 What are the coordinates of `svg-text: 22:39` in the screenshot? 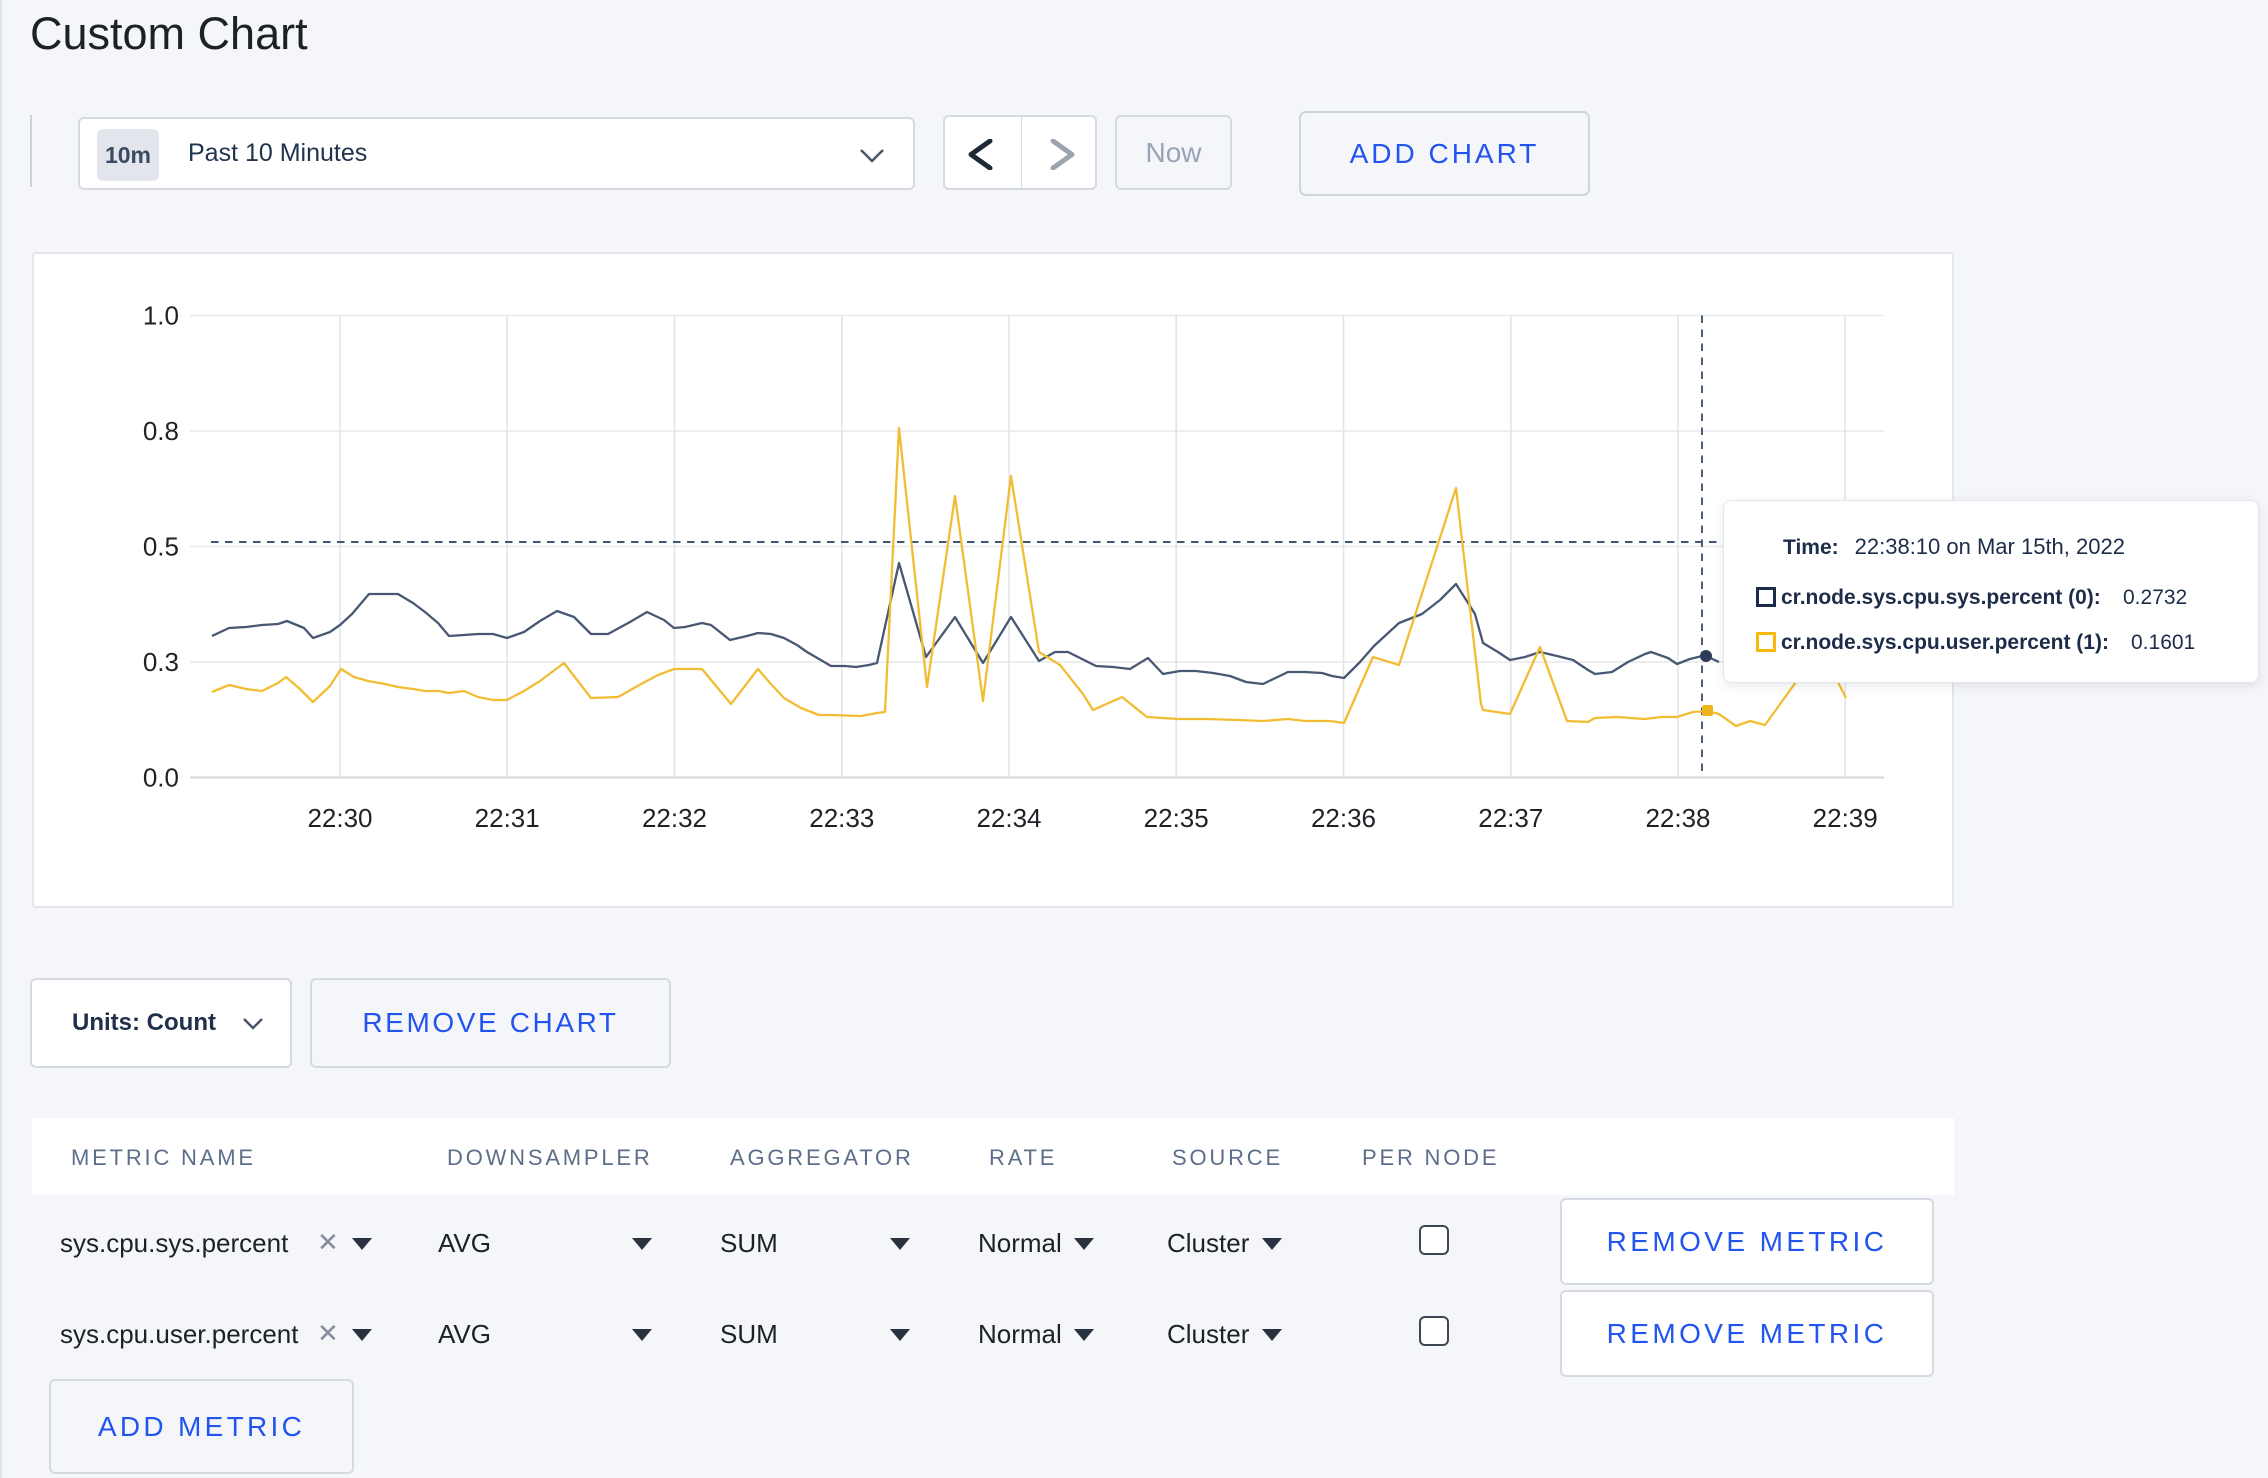 It's located at (1845, 818).